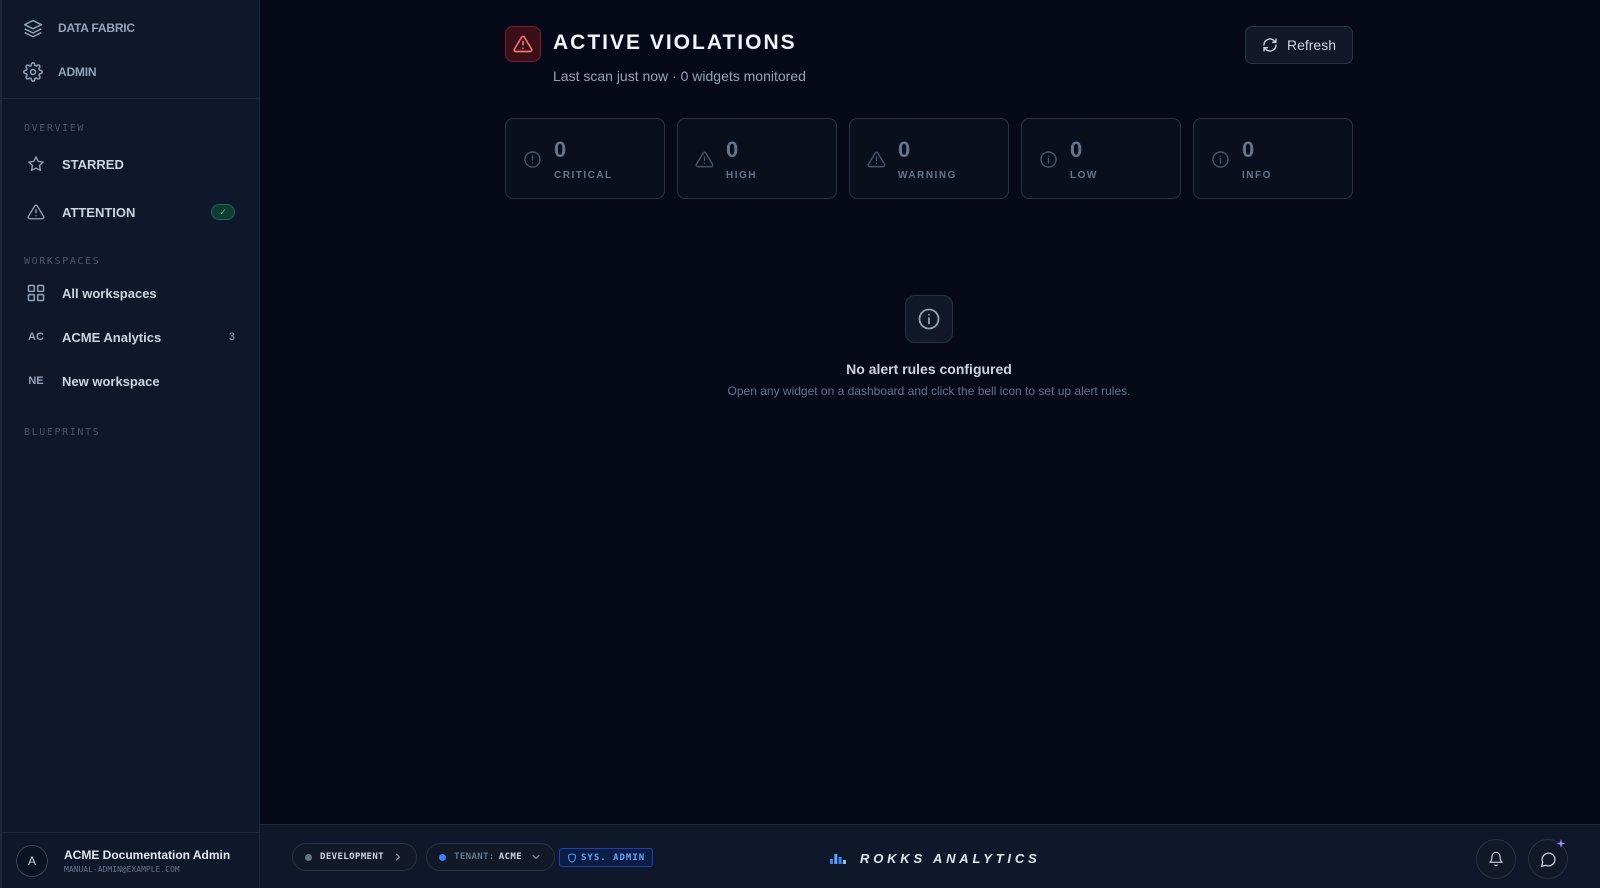 The width and height of the screenshot is (1600, 888). What do you see at coordinates (111, 381) in the screenshot?
I see `sidebar-item-label: New workspace` at bounding box center [111, 381].